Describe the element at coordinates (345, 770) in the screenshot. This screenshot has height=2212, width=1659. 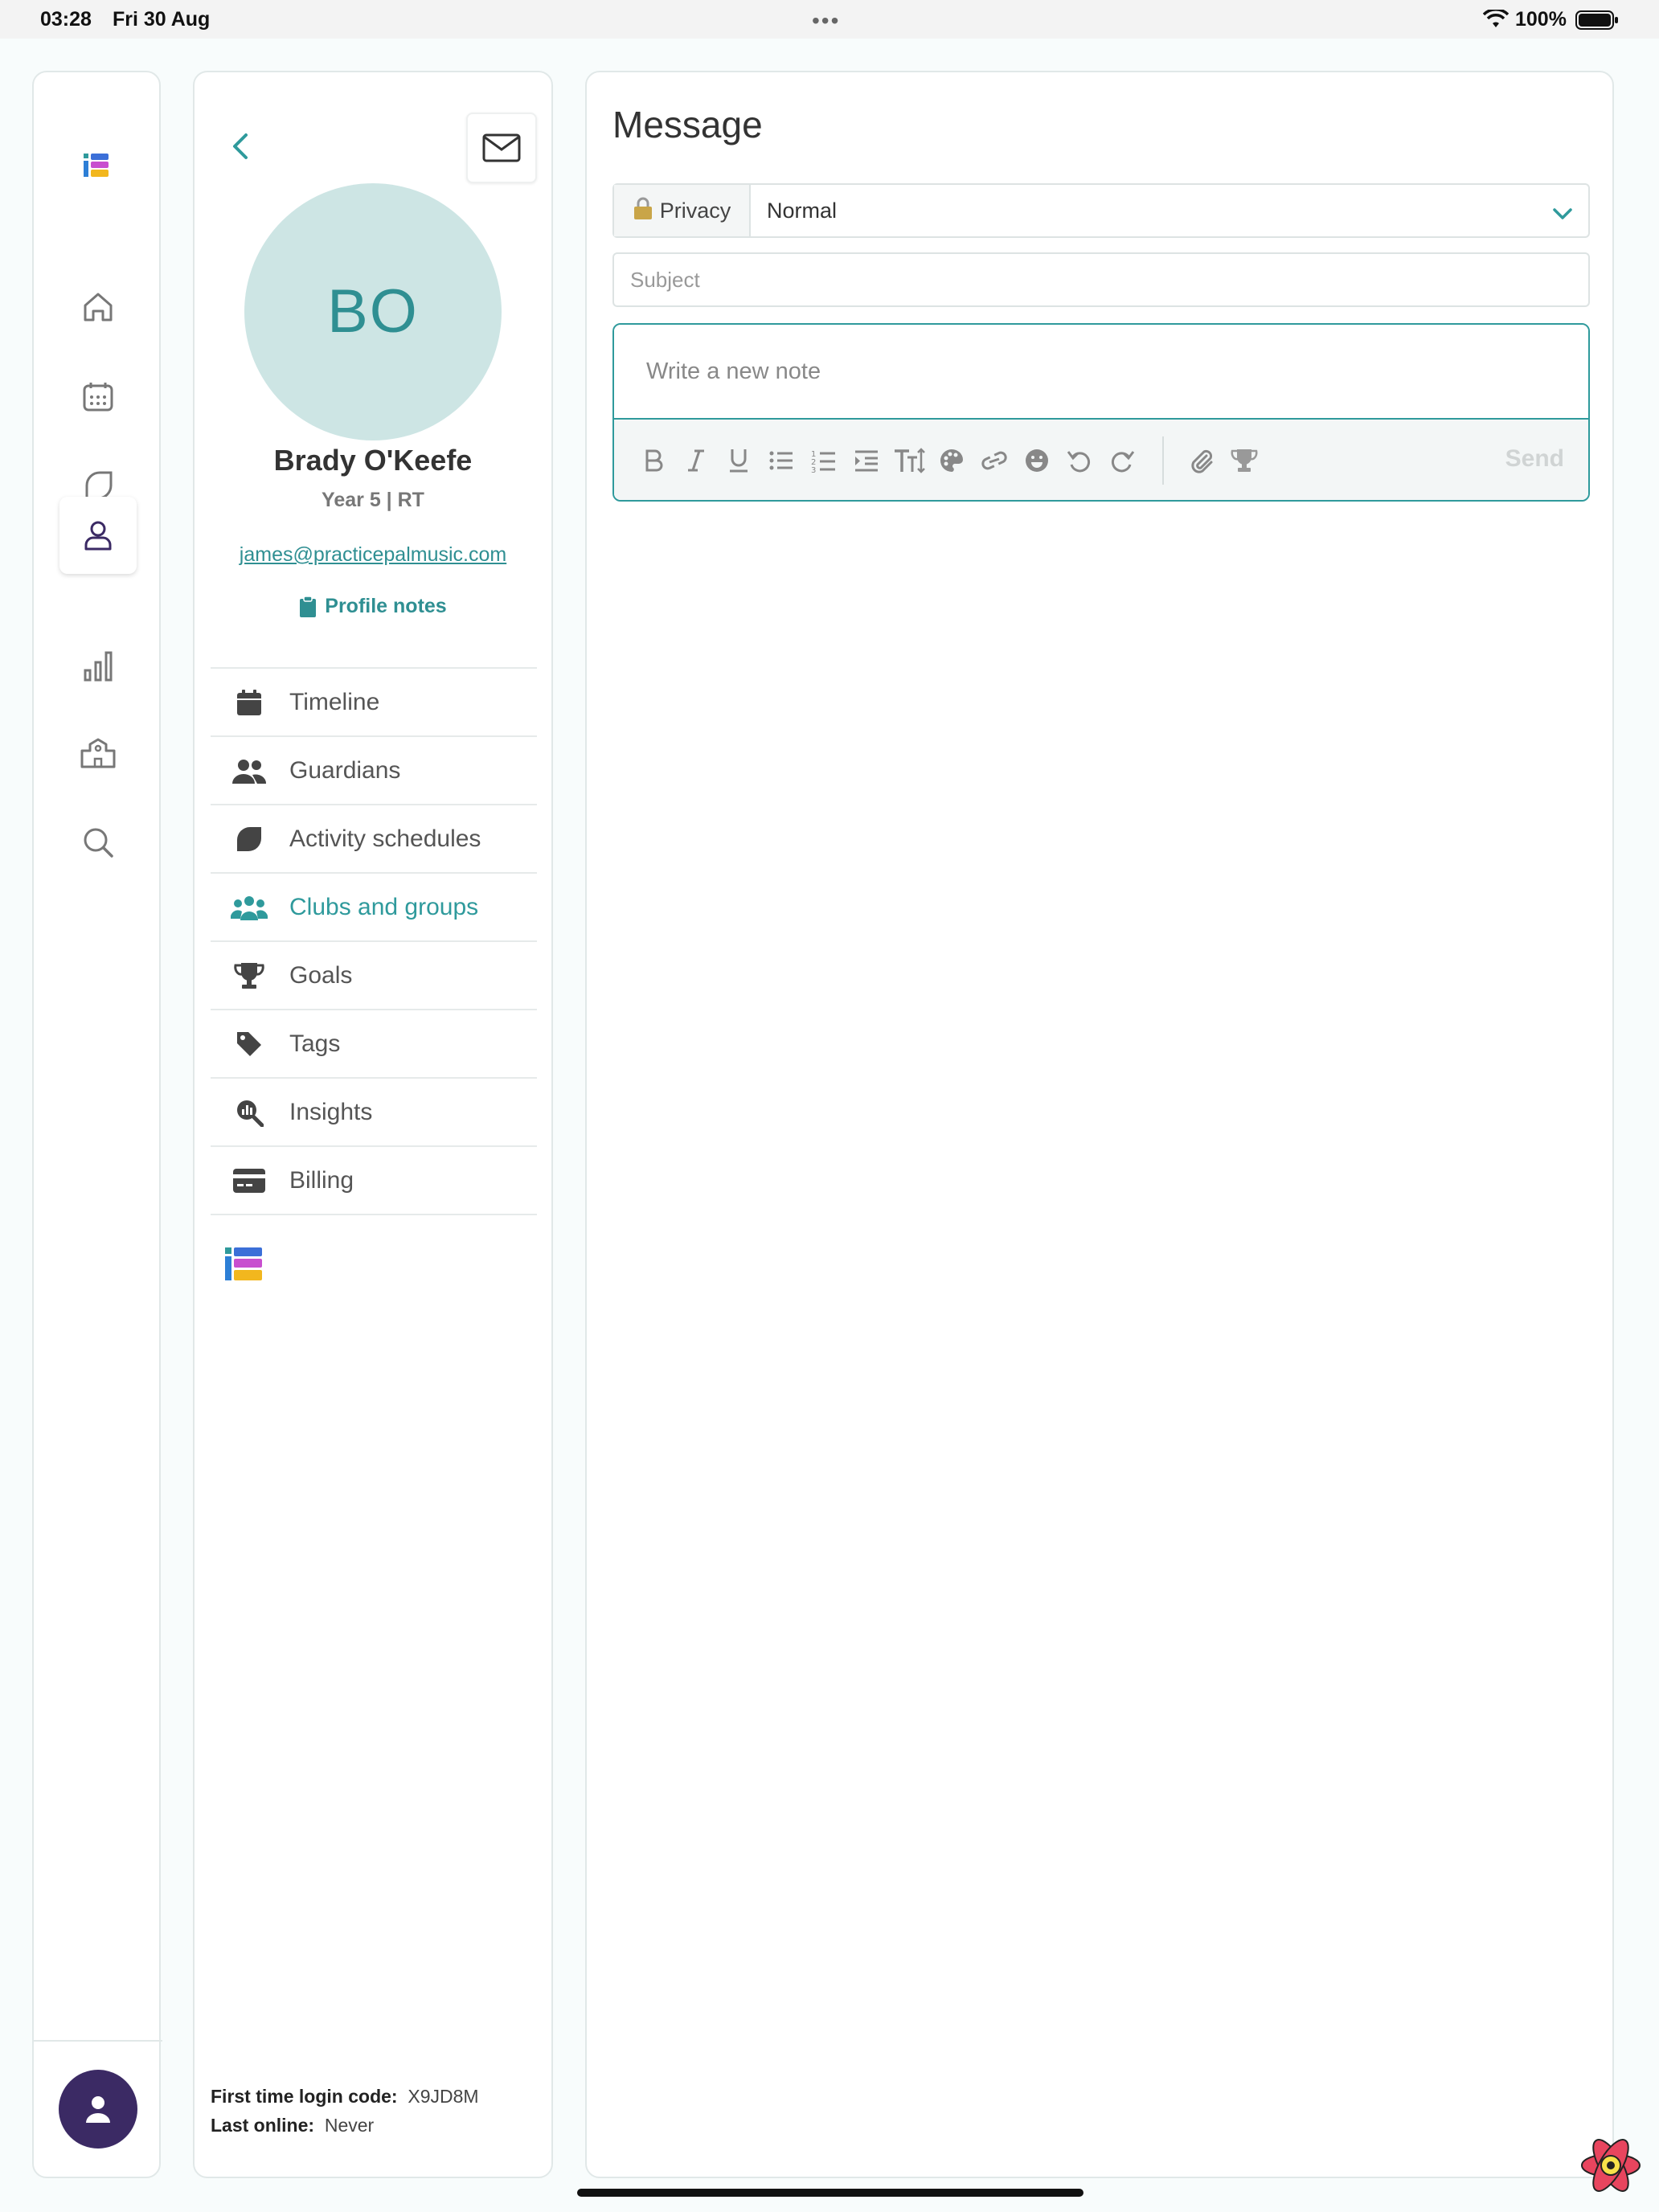
I see `menu-label: Guardians` at that location.